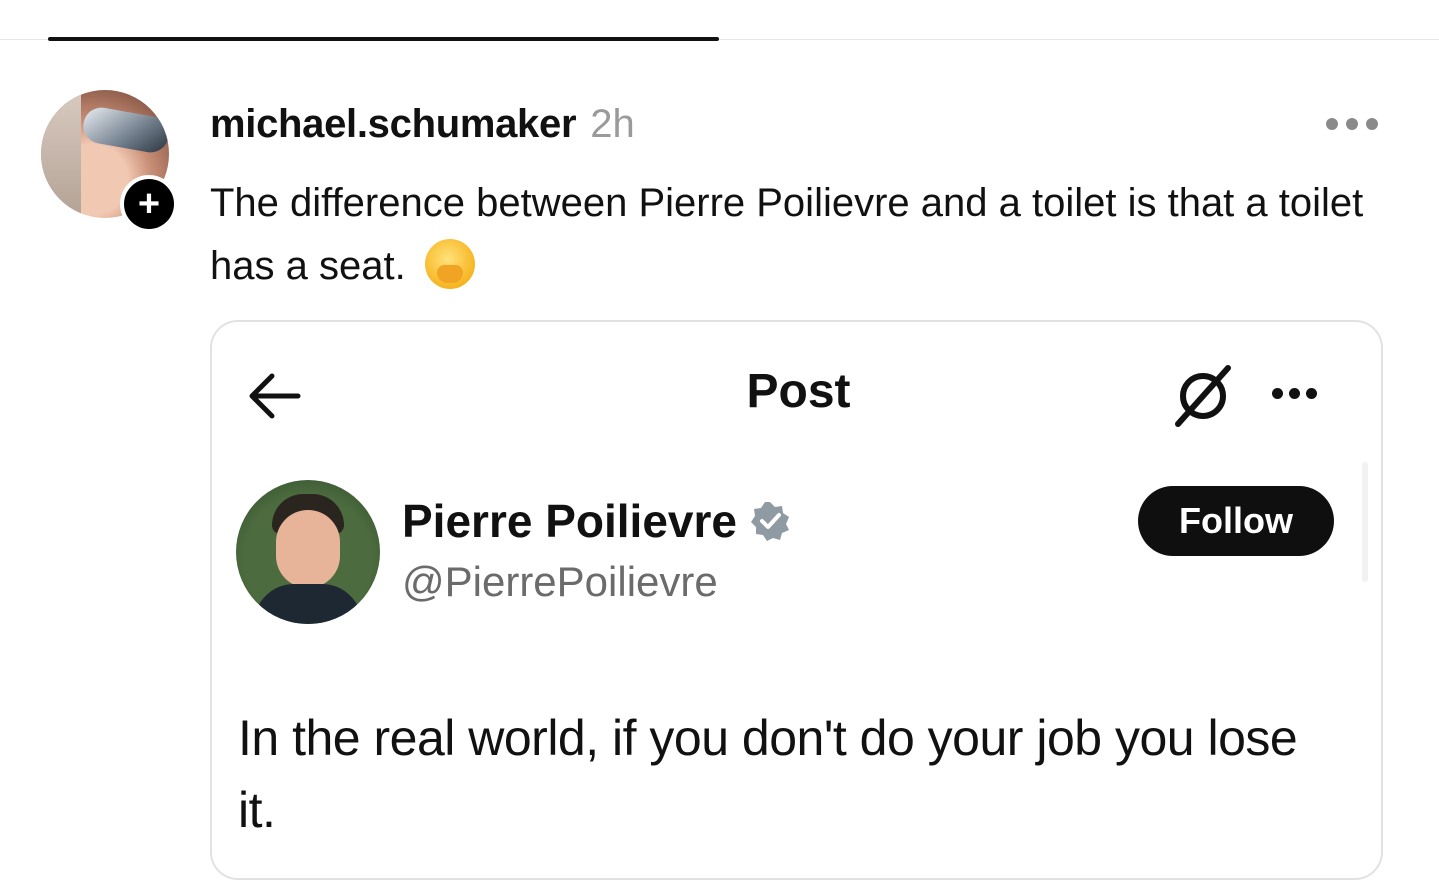 This screenshot has height=892, width=1439. I want to click on embed-scroll-track, so click(1365, 522).